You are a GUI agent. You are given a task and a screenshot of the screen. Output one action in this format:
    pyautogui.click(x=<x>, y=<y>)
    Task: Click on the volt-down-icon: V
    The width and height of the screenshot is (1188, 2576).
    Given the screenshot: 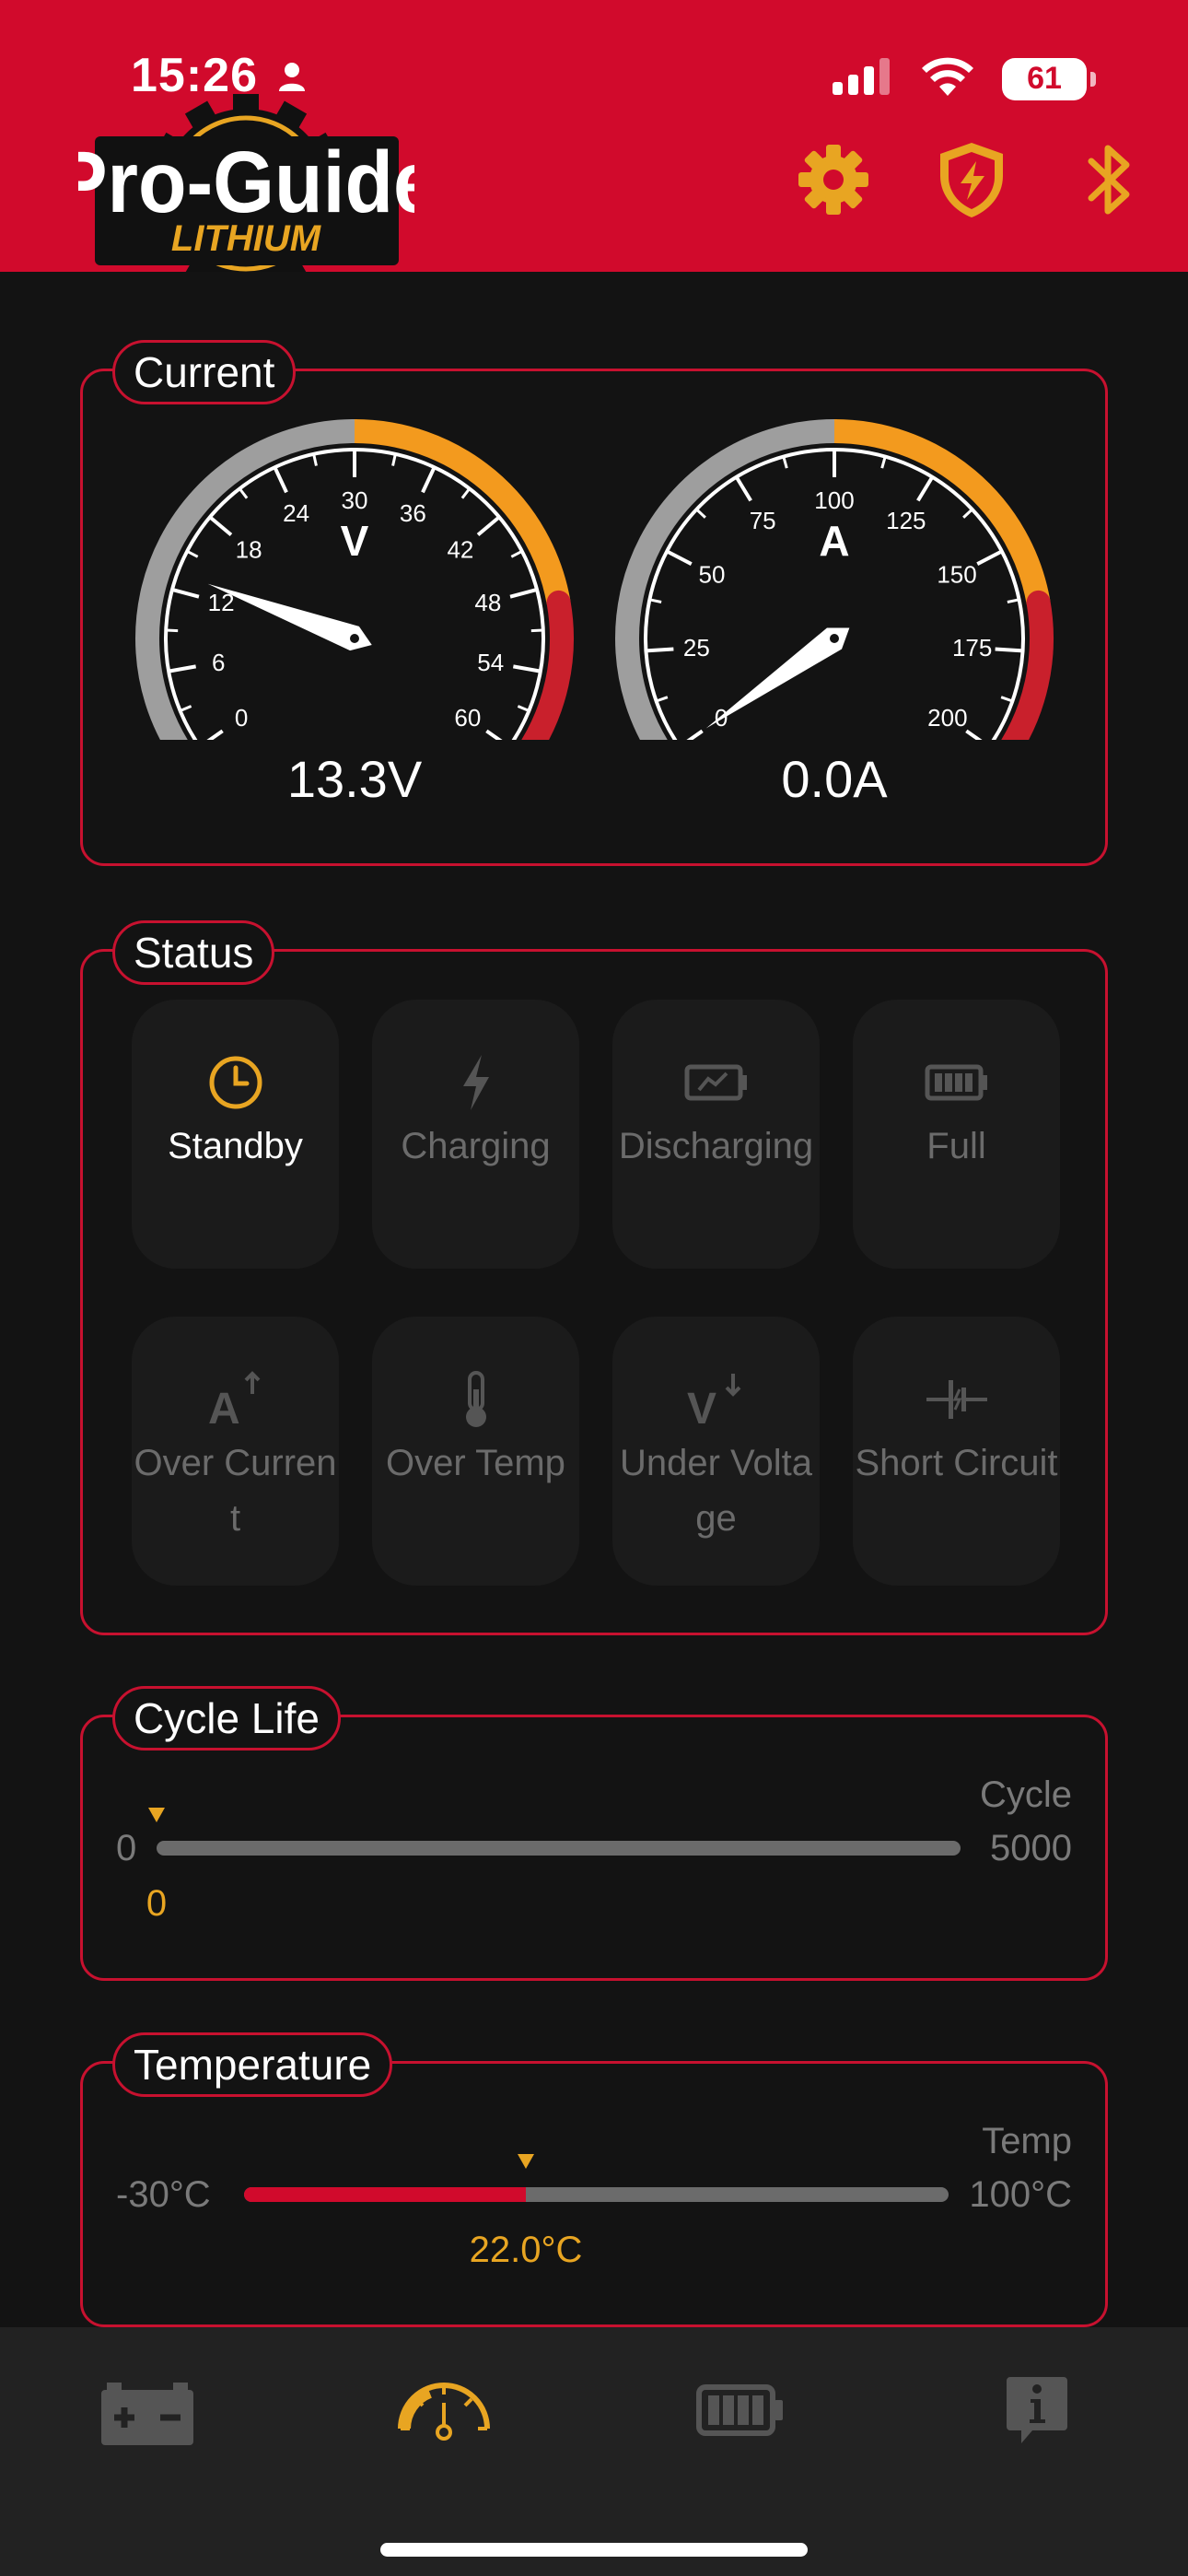 What is the action you would take?
    pyautogui.click(x=716, y=1399)
    